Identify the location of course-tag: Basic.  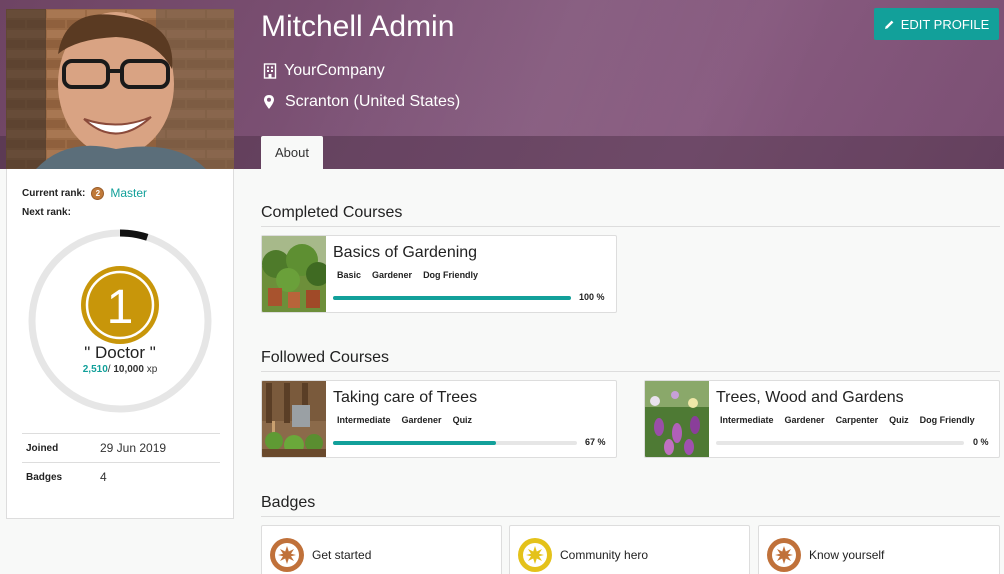
(349, 275).